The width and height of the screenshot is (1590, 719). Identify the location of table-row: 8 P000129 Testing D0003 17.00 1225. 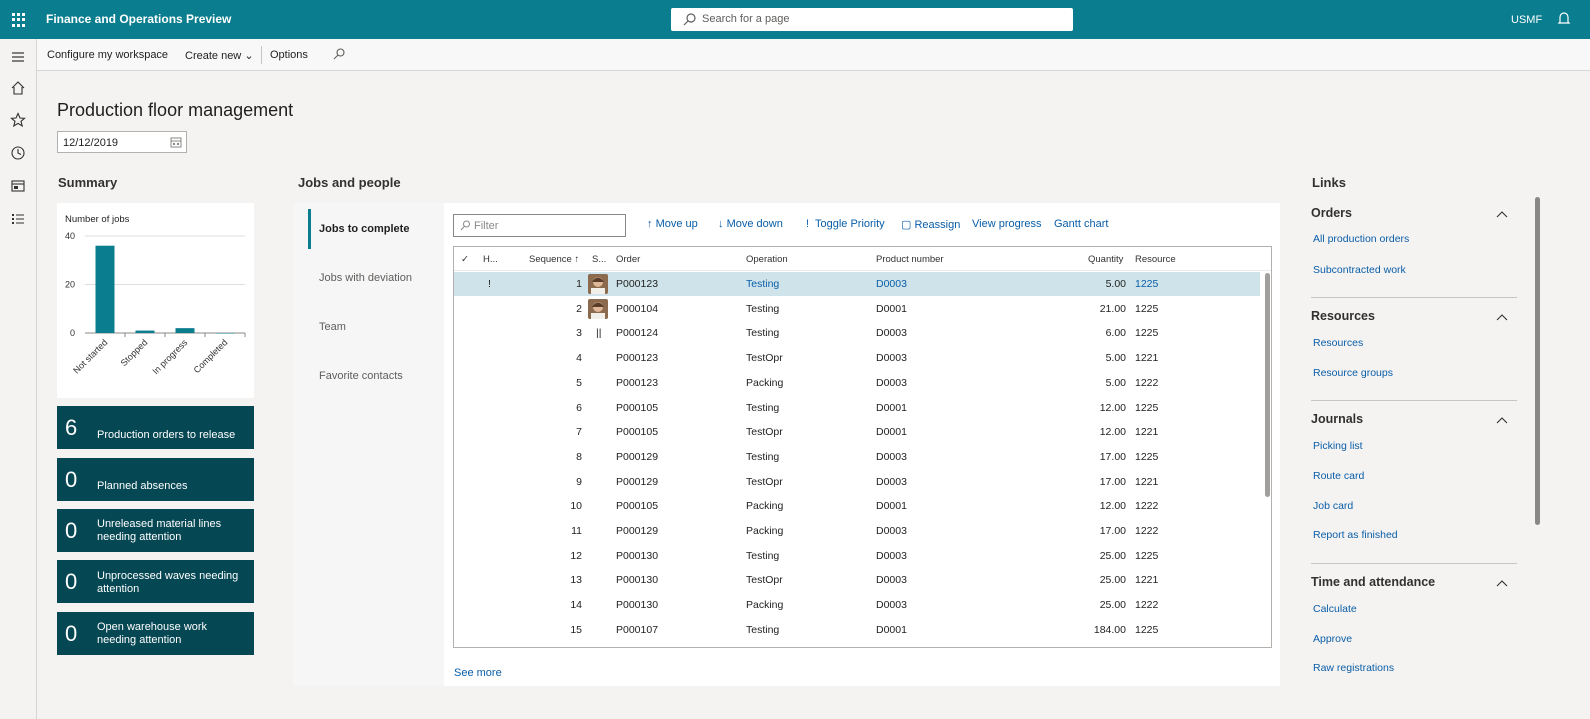
(857, 457).